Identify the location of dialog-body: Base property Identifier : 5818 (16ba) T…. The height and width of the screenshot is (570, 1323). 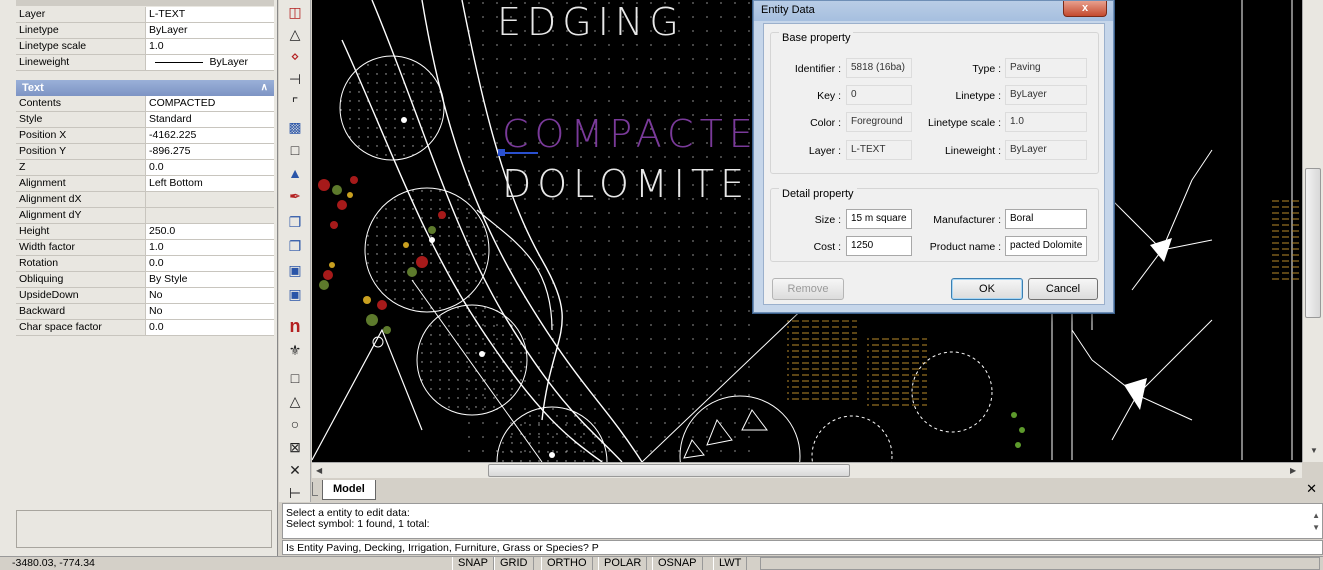
(934, 164).